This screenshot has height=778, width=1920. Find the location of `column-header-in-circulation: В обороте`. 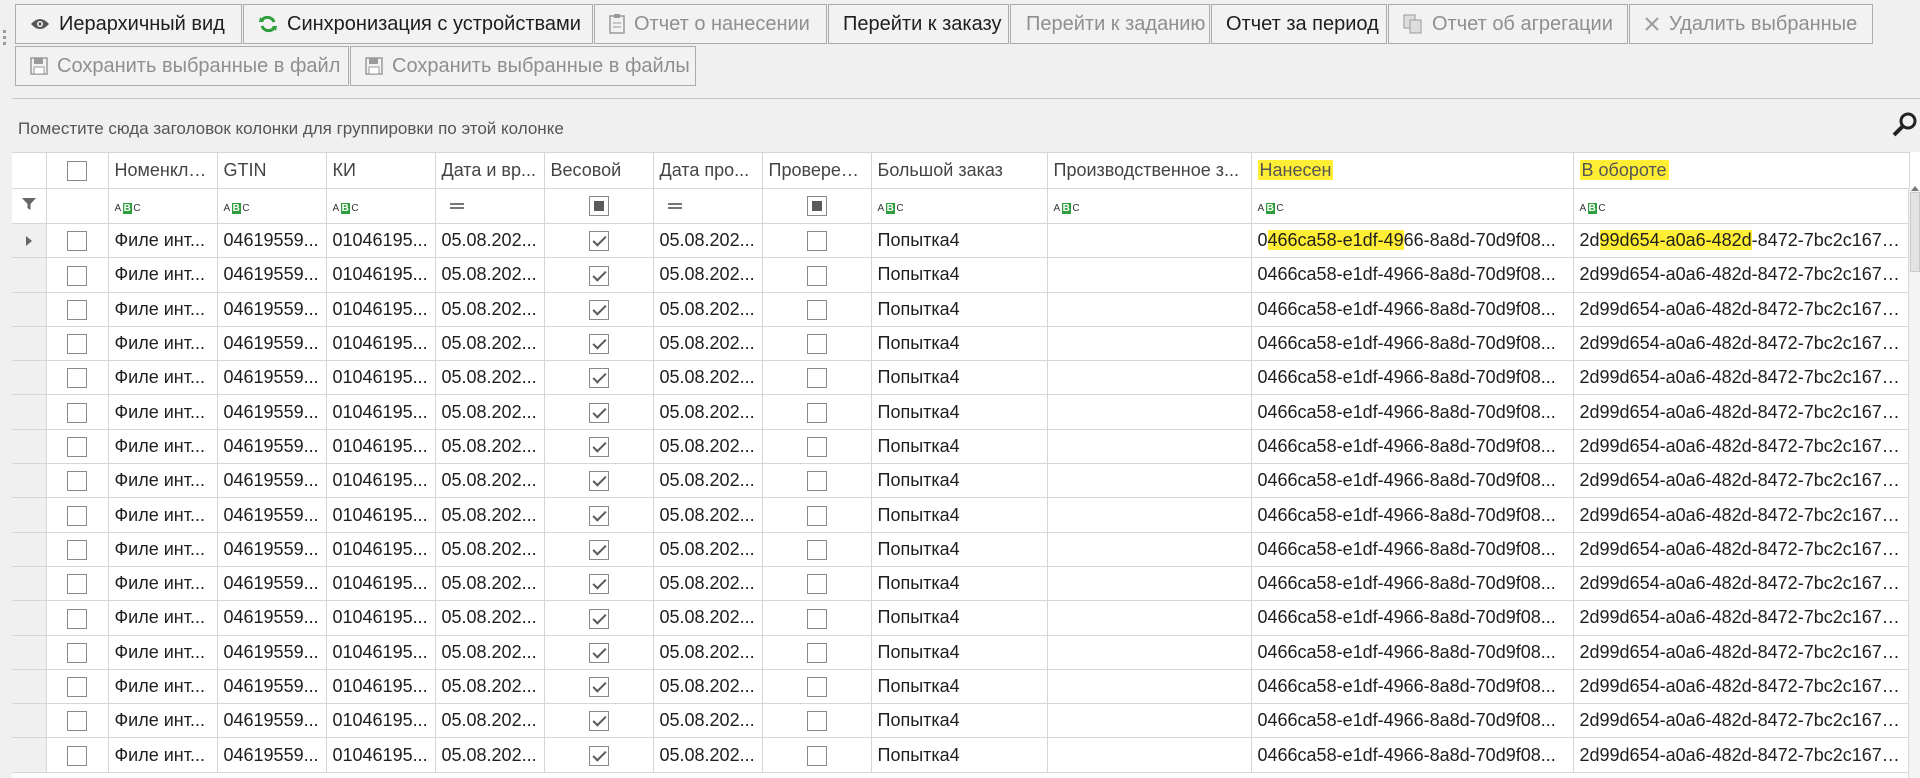

column-header-in-circulation: В обороте is located at coordinates (1741, 170).